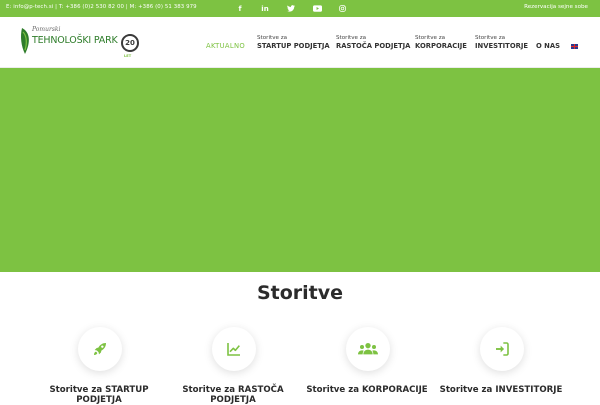 This screenshot has height=405, width=600. Describe the element at coordinates (291, 8) in the screenshot. I see `twitter-icon` at that location.